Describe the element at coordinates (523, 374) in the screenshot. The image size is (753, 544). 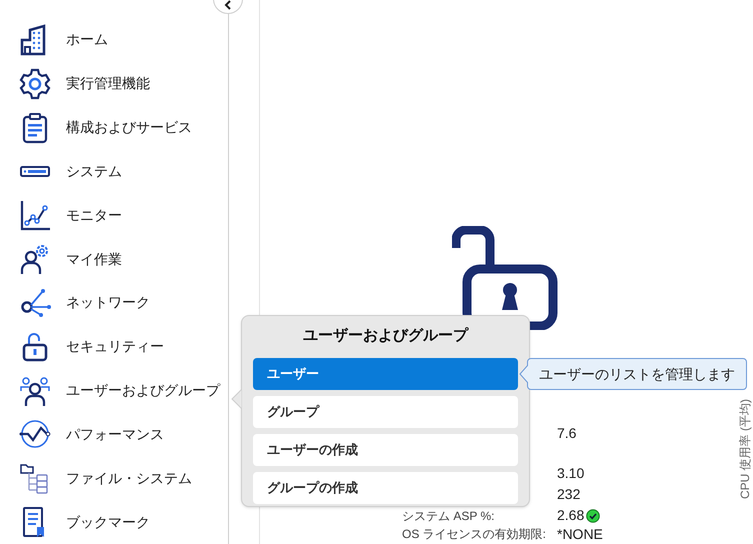
I see `tooltip-pointer-icon` at that location.